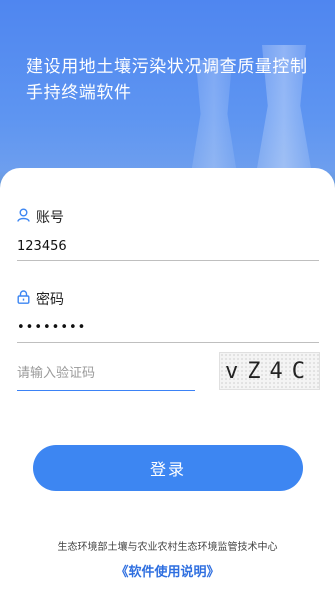  What do you see at coordinates (167, 80) in the screenshot?
I see `app-title: 建设用地土壤污染状况调查质量控制手持终端软件` at bounding box center [167, 80].